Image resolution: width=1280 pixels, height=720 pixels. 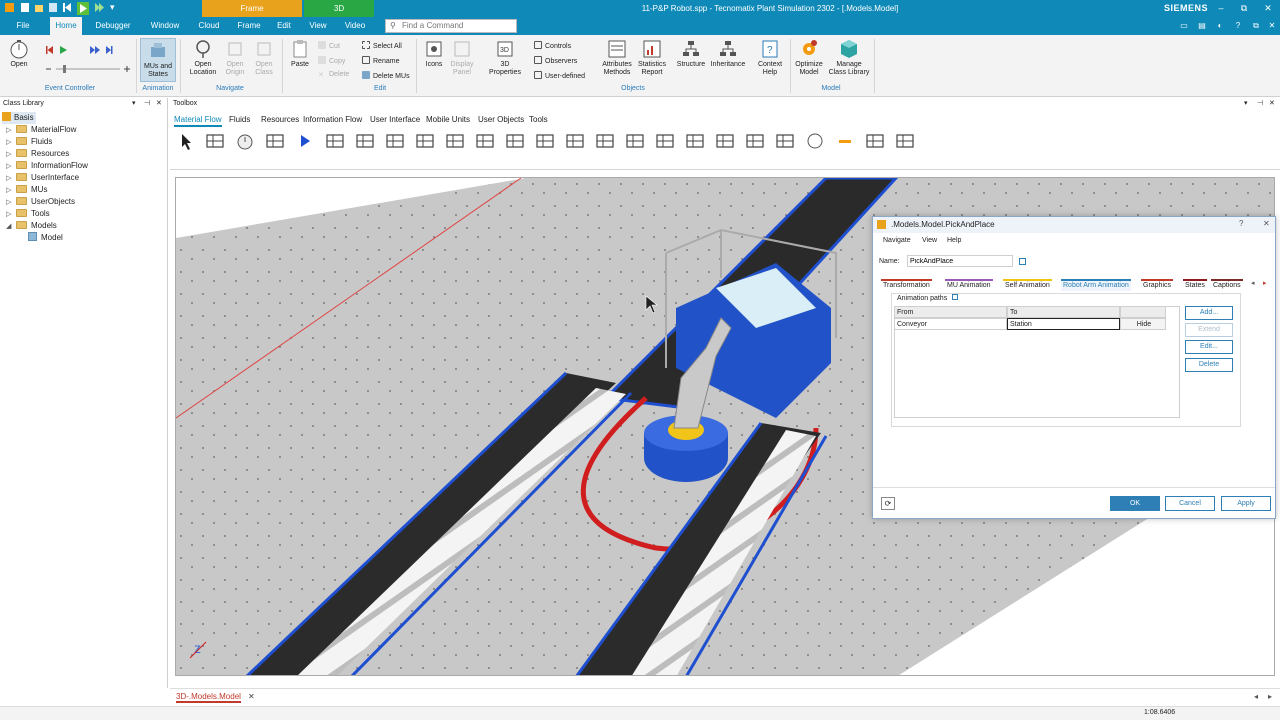 What do you see at coordinates (41, 130) in the screenshot?
I see `tree-item-materialflow: ▷ MaterialFlow` at bounding box center [41, 130].